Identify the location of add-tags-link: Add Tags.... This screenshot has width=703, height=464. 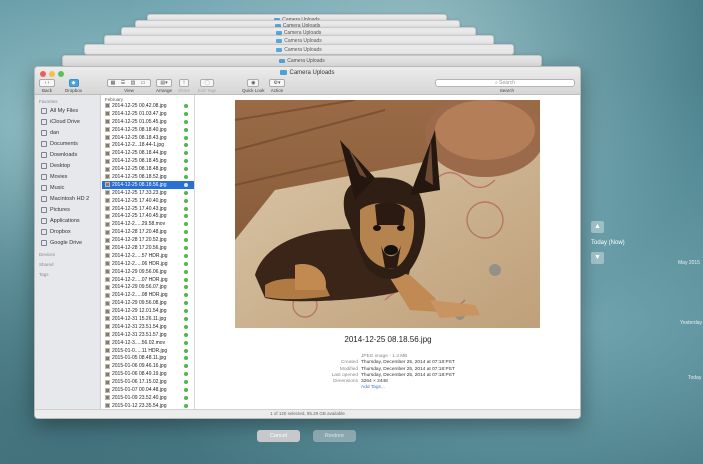
(373, 388).